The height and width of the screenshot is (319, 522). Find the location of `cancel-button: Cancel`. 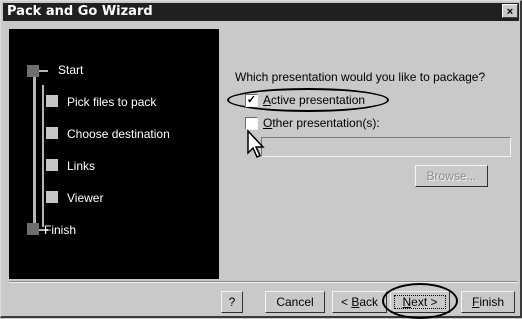

cancel-button: Cancel is located at coordinates (295, 302).